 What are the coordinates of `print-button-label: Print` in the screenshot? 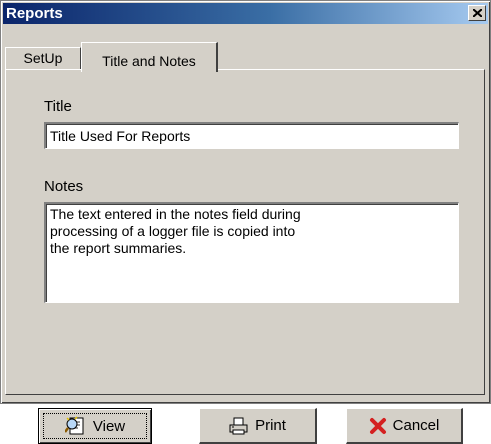 It's located at (270, 425).